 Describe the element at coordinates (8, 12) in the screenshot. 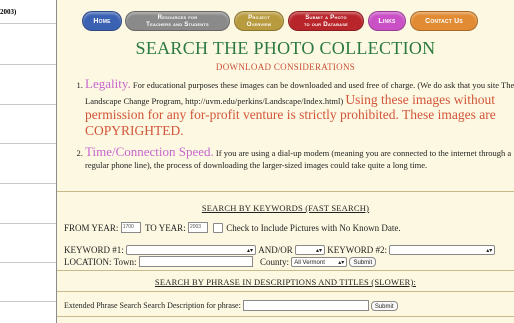

I see `left-frame-text: 2003)` at that location.